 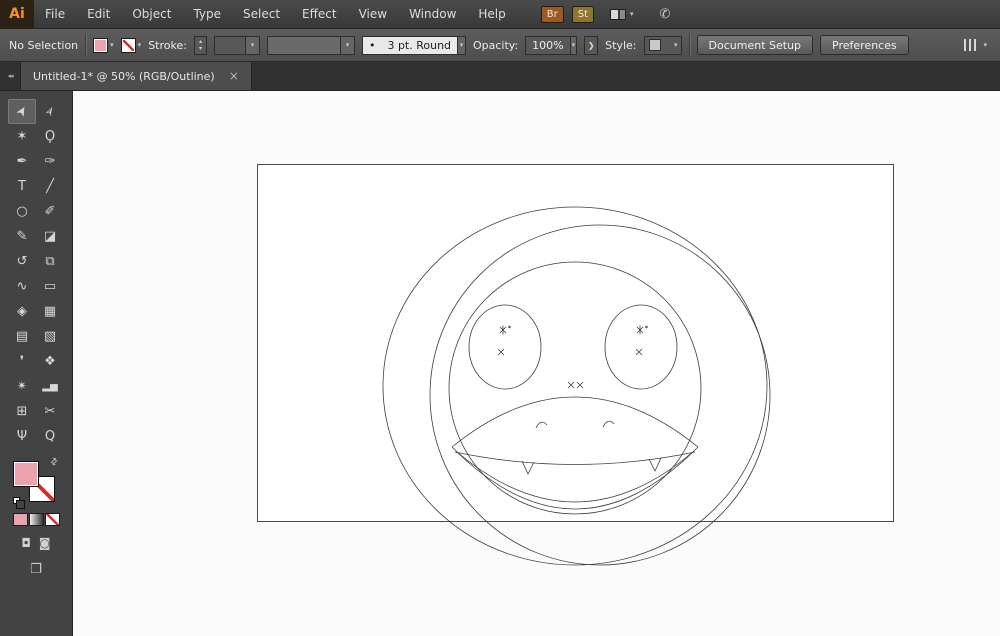 I want to click on opacity-panel-button: ❯, so click(x=591, y=45).